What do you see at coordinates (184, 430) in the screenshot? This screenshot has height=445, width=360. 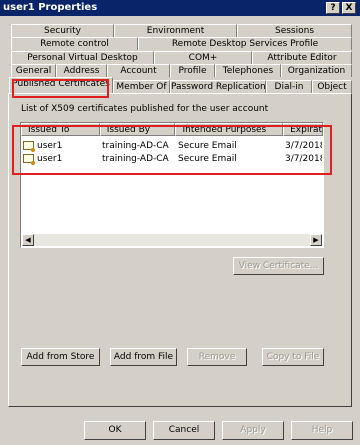 I see `cancel-button: Cancel` at bounding box center [184, 430].